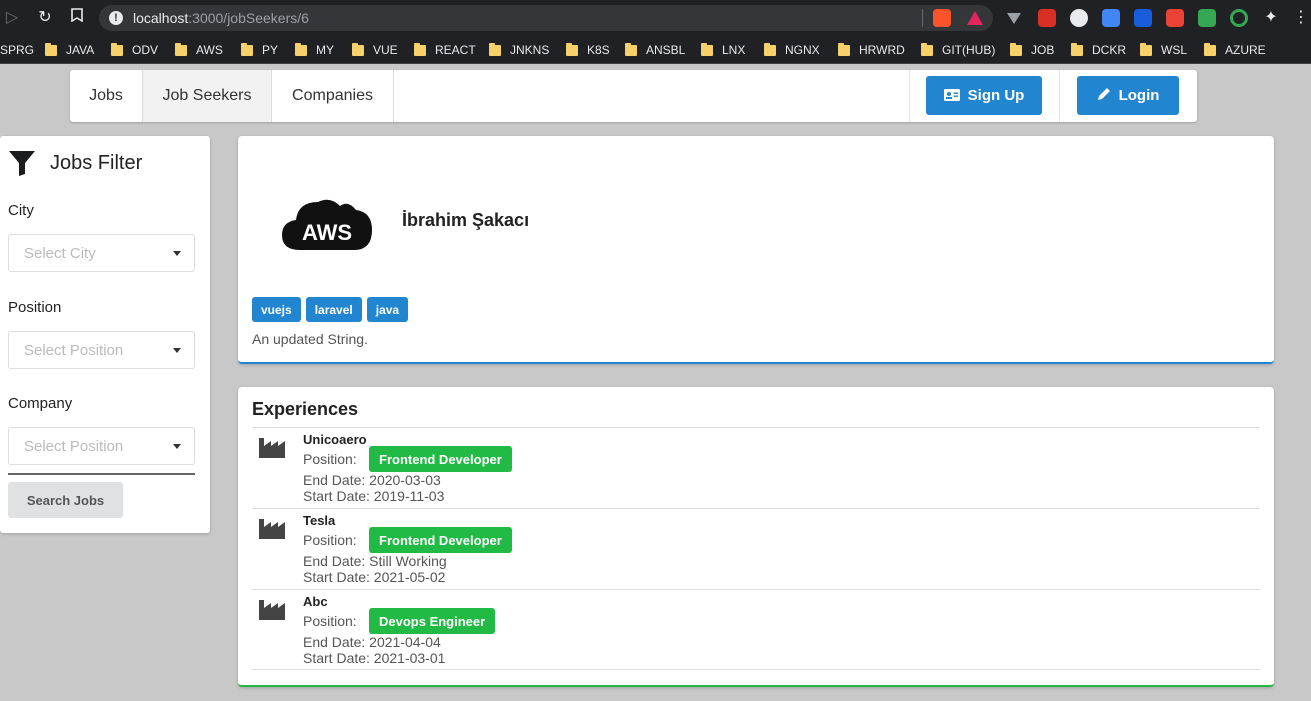 This screenshot has width=1311, height=701. I want to click on start-date: Start Date: 2021-05-02, so click(374, 577).